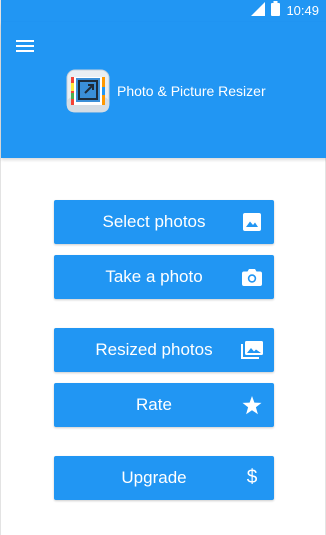  Describe the element at coordinates (285, 11) in the screenshot. I see `status-icons: 10:49` at that location.